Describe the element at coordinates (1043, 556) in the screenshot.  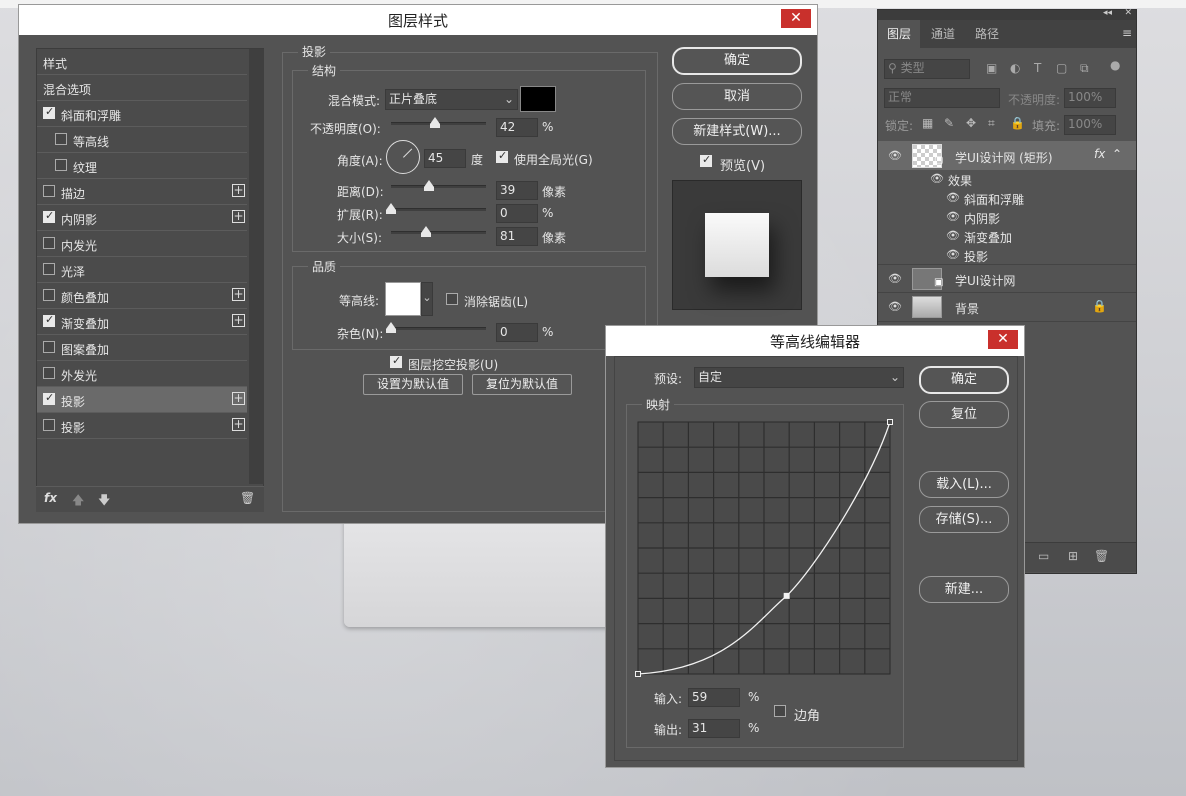
I see `folder-icon: ▭` at that location.